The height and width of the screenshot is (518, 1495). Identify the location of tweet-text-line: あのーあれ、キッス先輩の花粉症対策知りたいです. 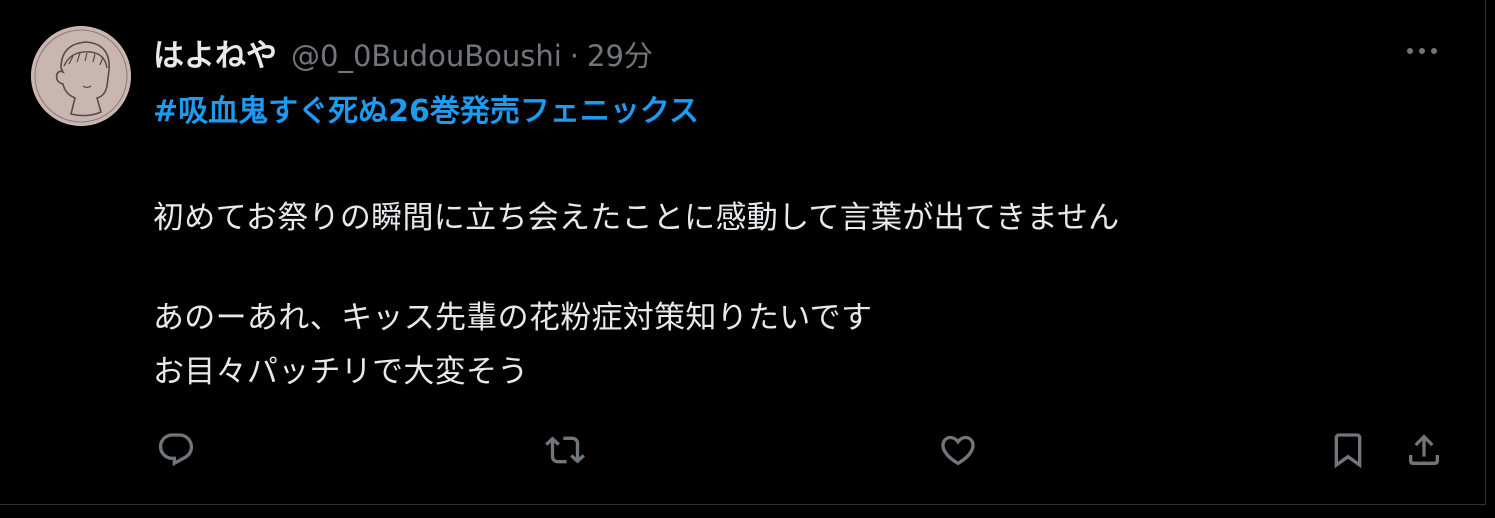
(513, 318).